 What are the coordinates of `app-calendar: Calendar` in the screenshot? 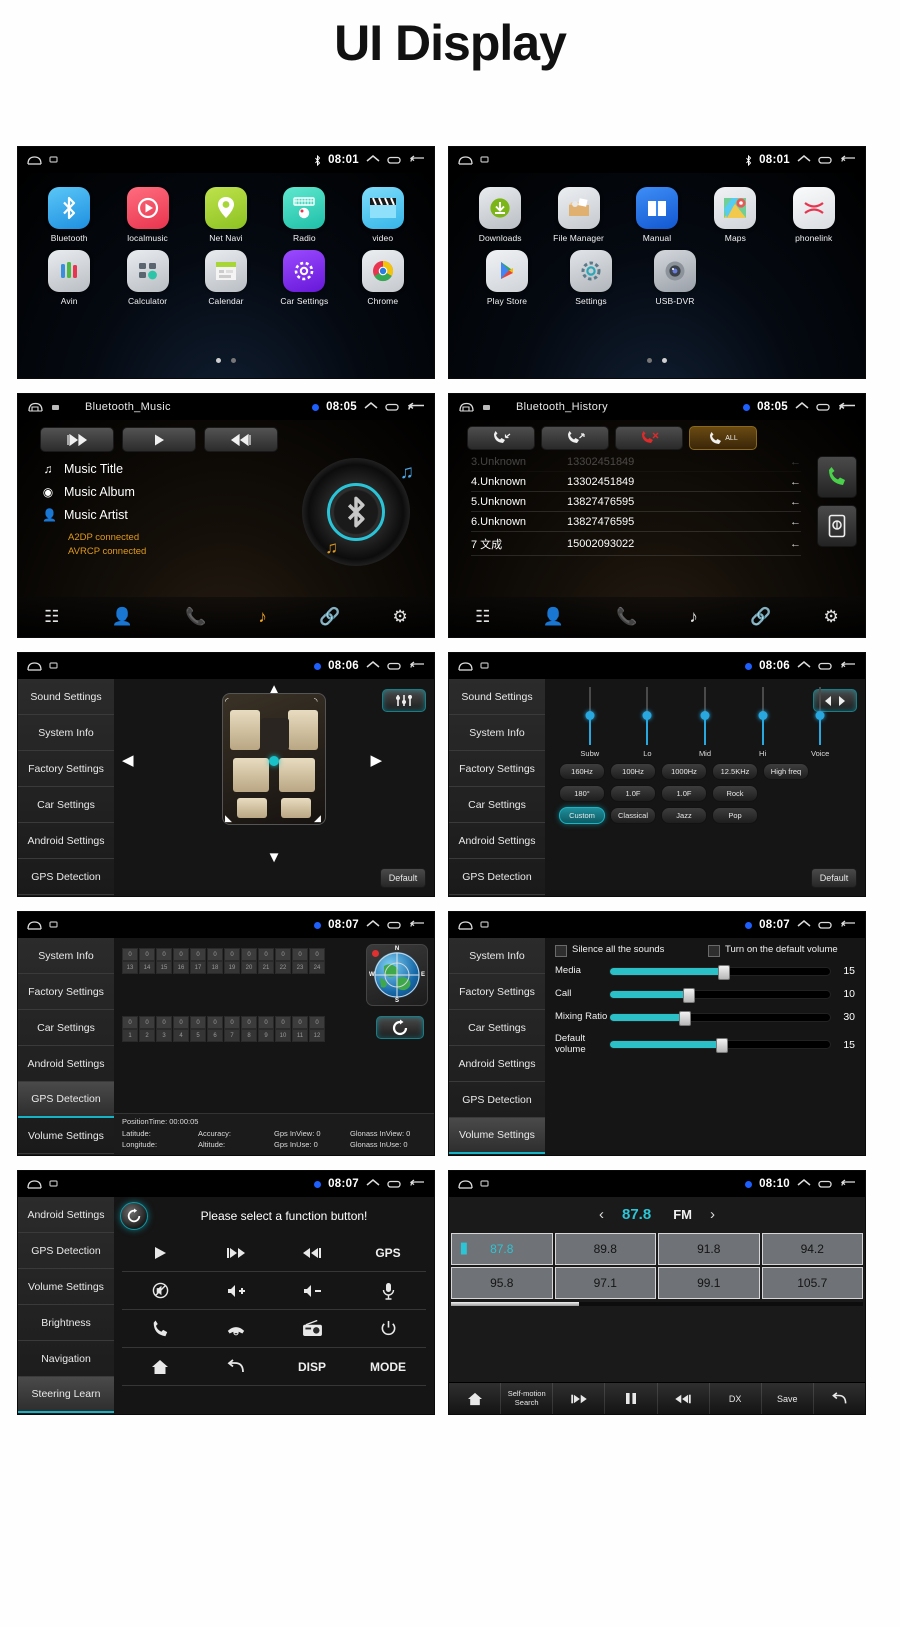 It's located at (226, 278).